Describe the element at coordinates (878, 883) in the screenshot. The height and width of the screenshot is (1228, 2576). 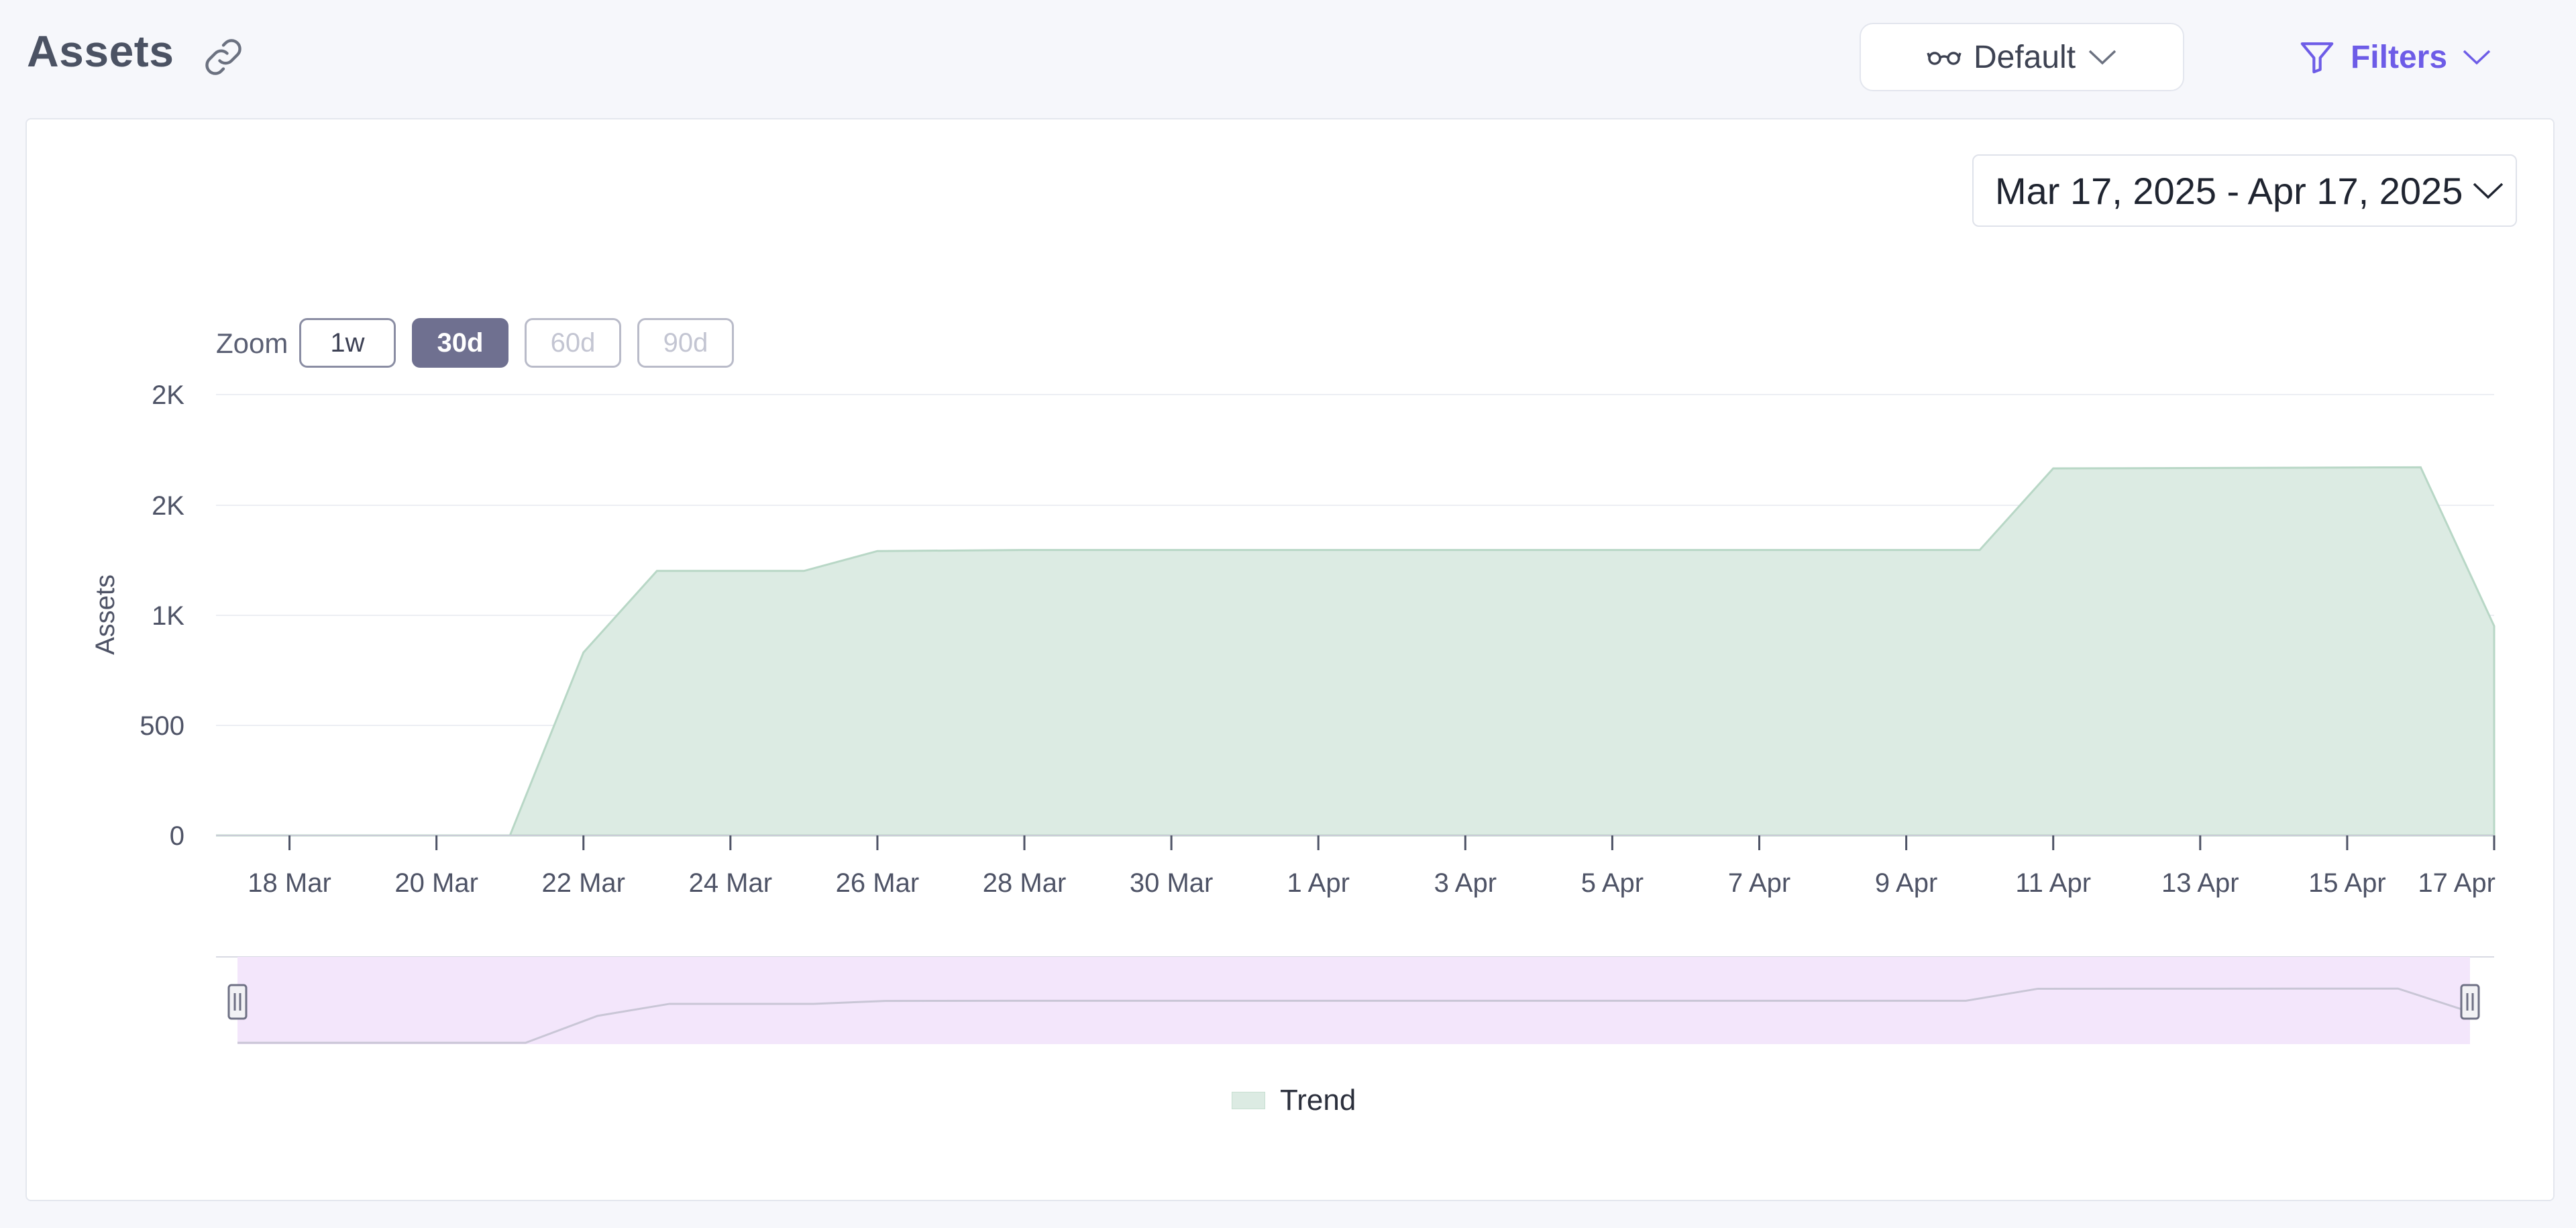
I see `x-tick-label: 26 Mar` at that location.